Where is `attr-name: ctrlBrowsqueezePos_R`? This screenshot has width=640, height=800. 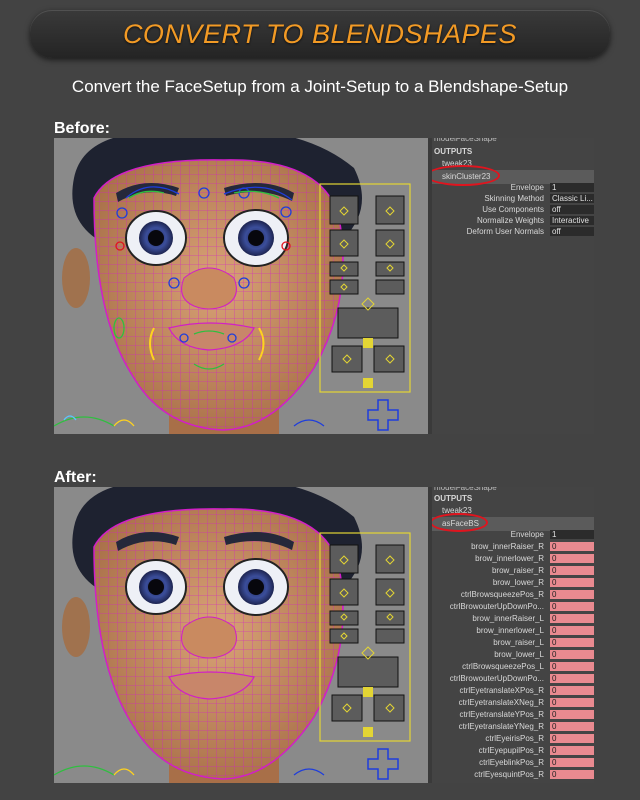
attr-name: ctrlBrowsqueezePos_R is located at coordinates (502, 594).